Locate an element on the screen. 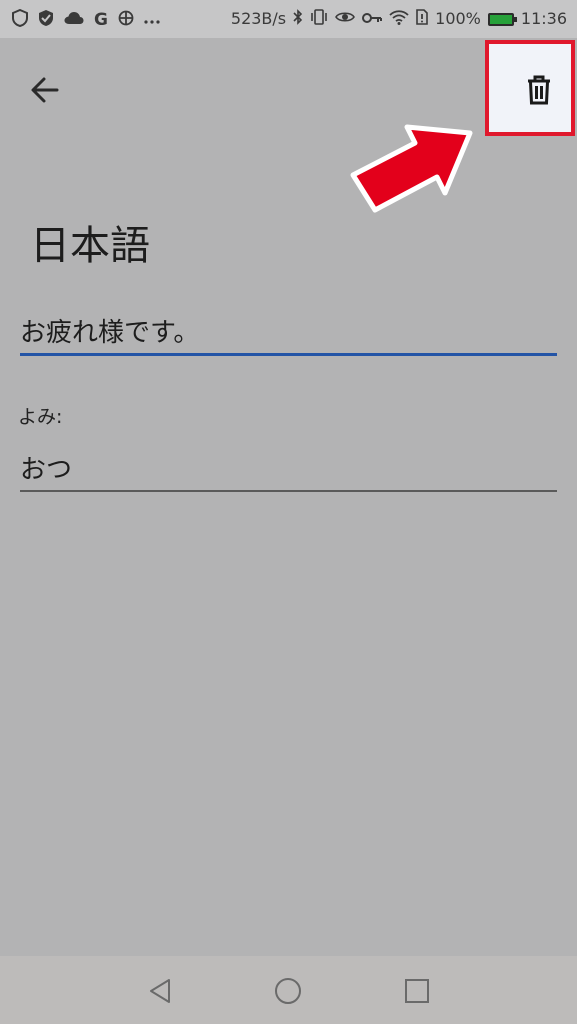  pinwheel-icon is located at coordinates (126, 20).